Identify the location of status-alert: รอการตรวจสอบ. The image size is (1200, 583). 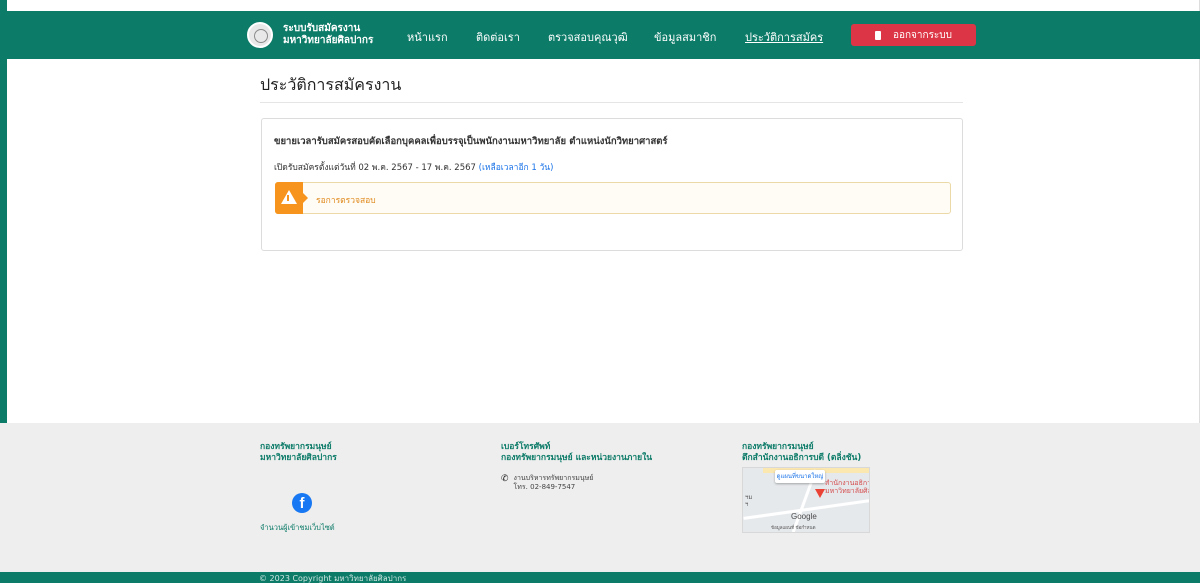
(613, 198).